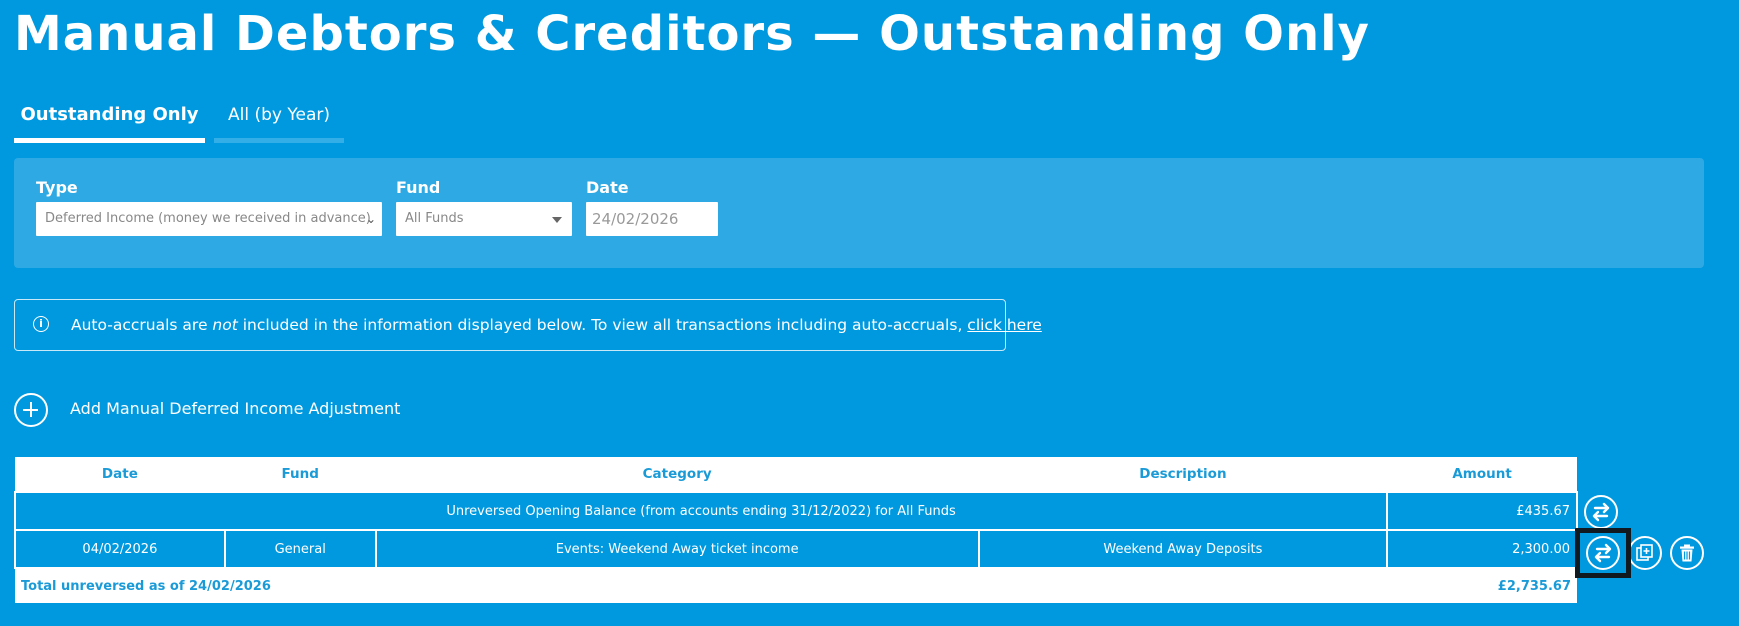 This screenshot has width=1739, height=626. I want to click on copy-icon, so click(1644, 552).